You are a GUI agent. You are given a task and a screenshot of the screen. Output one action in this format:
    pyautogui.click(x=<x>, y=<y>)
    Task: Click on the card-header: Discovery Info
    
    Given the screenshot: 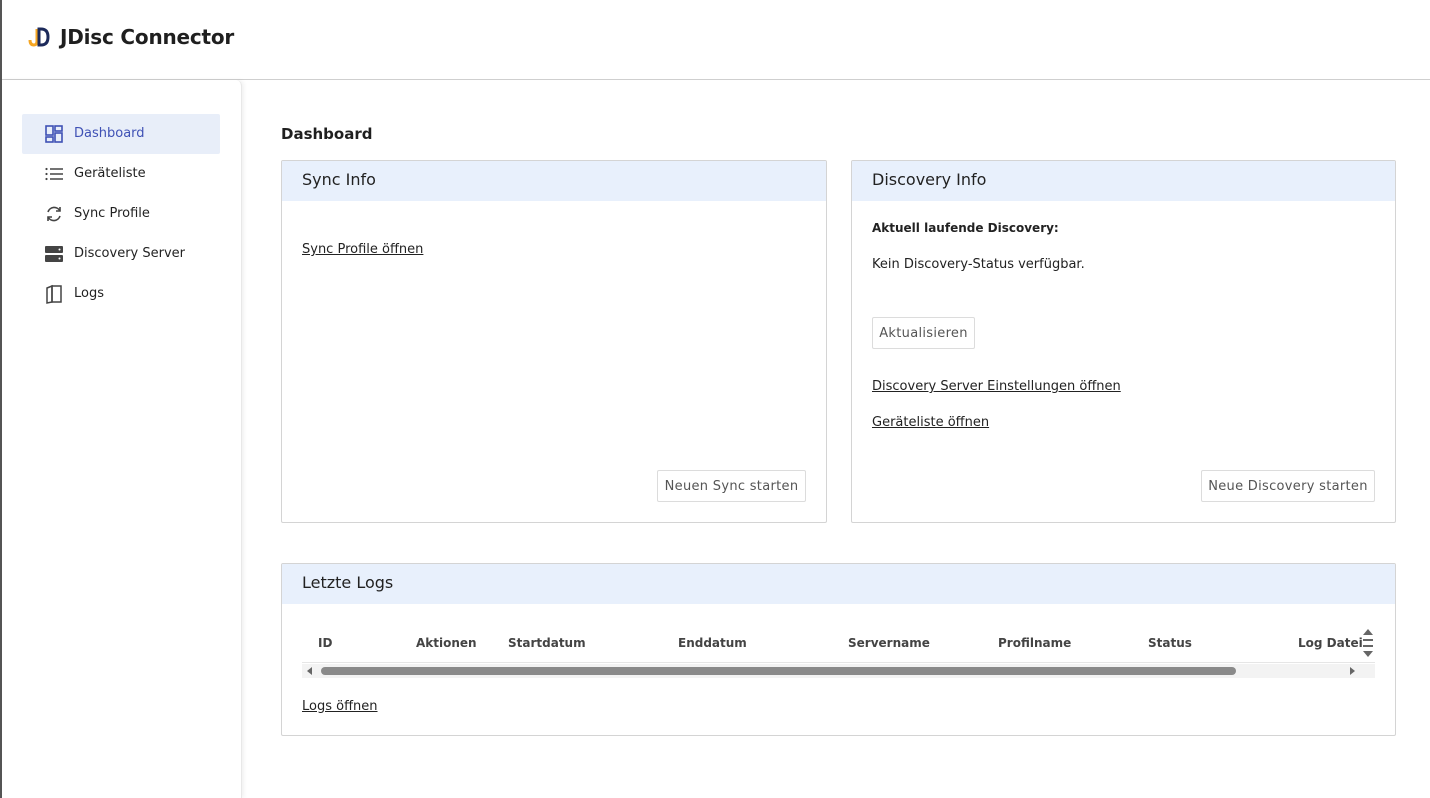 What is the action you would take?
    pyautogui.click(x=1123, y=181)
    